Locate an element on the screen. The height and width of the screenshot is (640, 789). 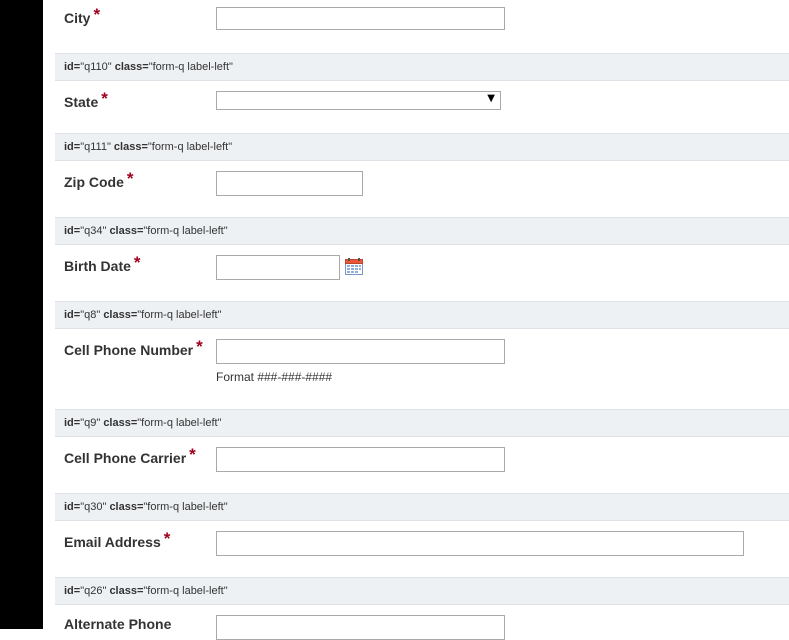
birth-date-label: Birth Date * is located at coordinates (102, 264).